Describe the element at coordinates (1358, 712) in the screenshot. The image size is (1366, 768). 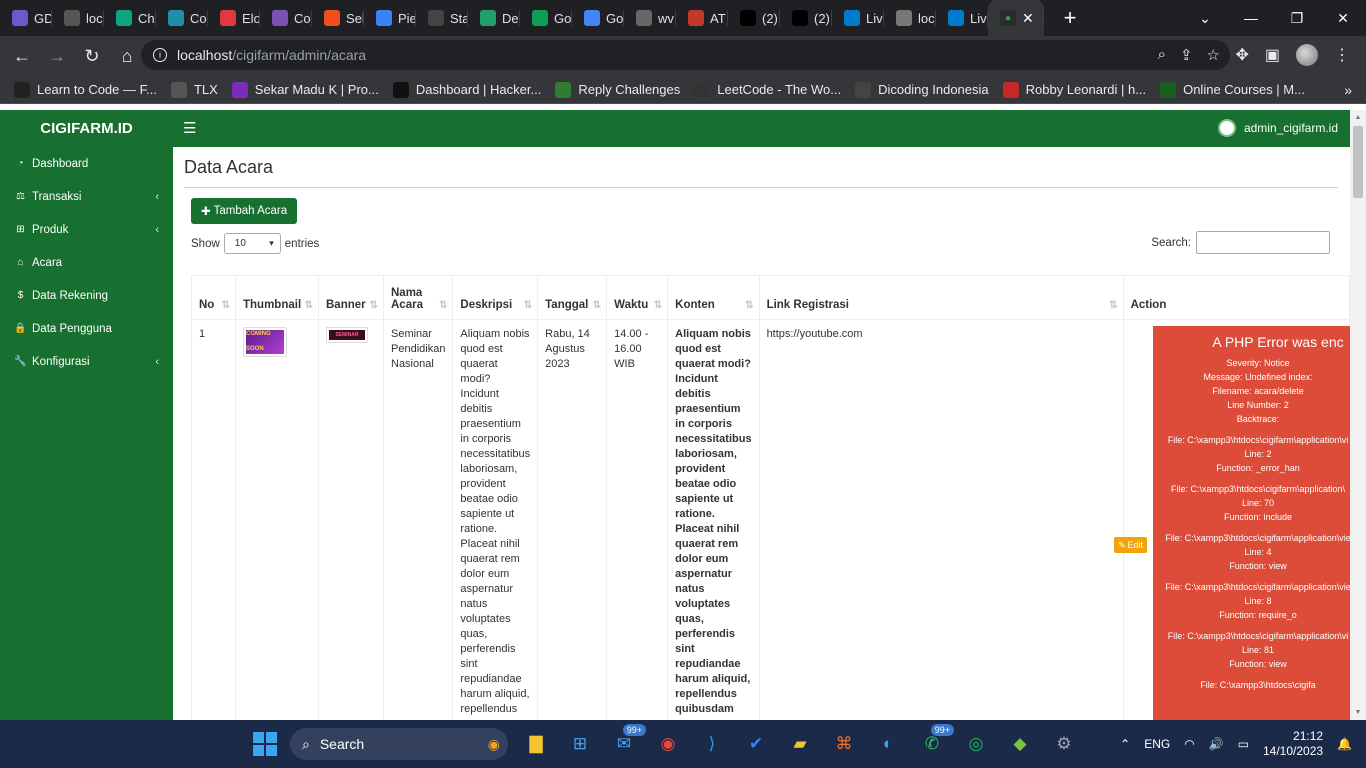
I see `scroll-down-icon: ▼` at that location.